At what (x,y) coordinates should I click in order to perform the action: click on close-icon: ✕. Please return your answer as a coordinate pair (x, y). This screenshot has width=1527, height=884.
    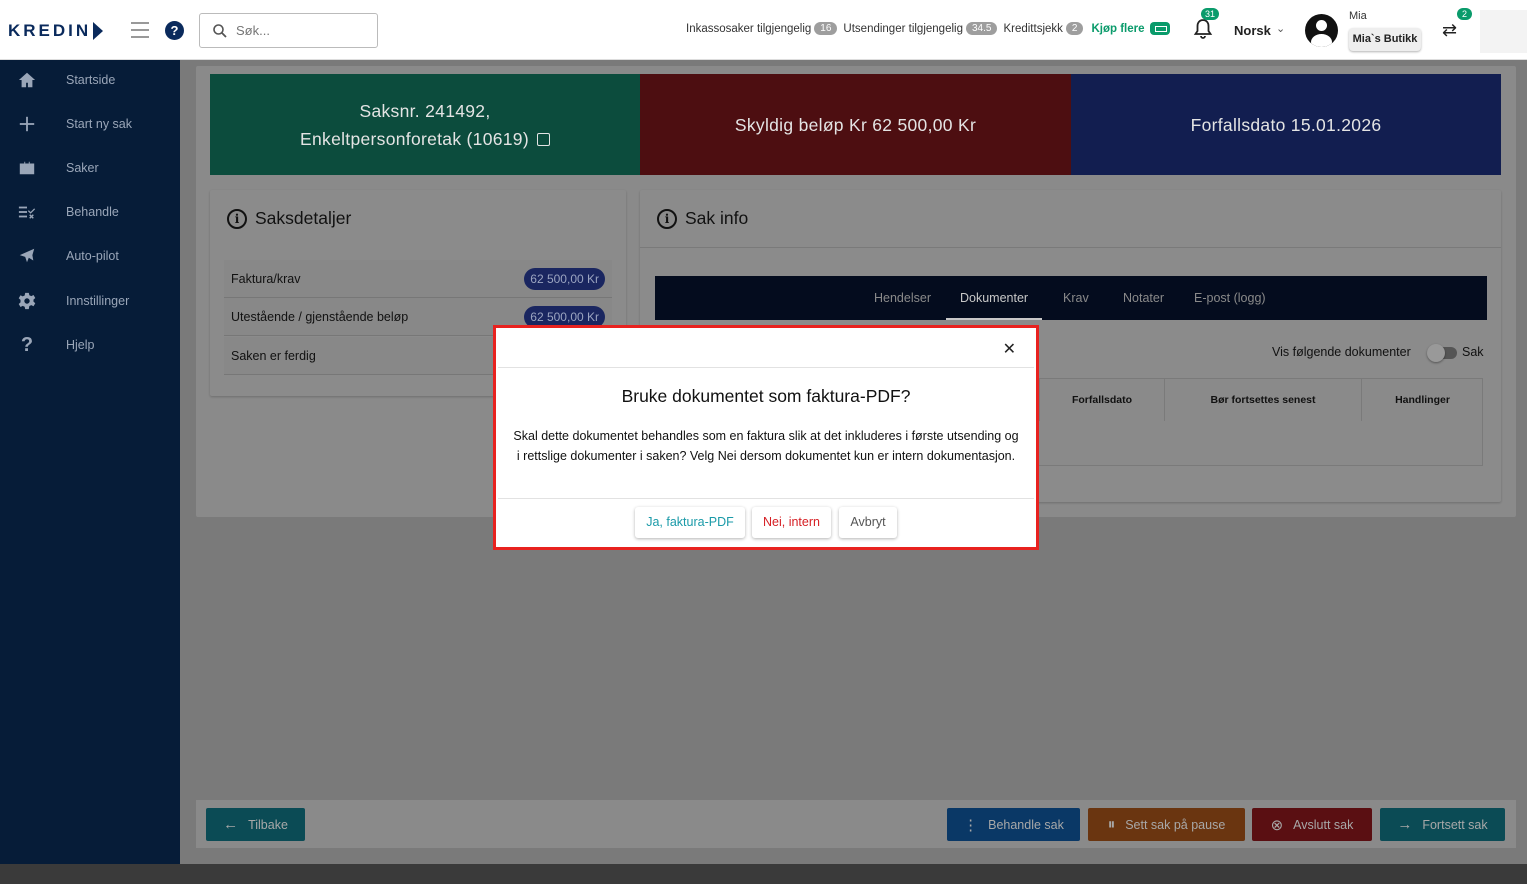
    Looking at the image, I should click on (1009, 349).